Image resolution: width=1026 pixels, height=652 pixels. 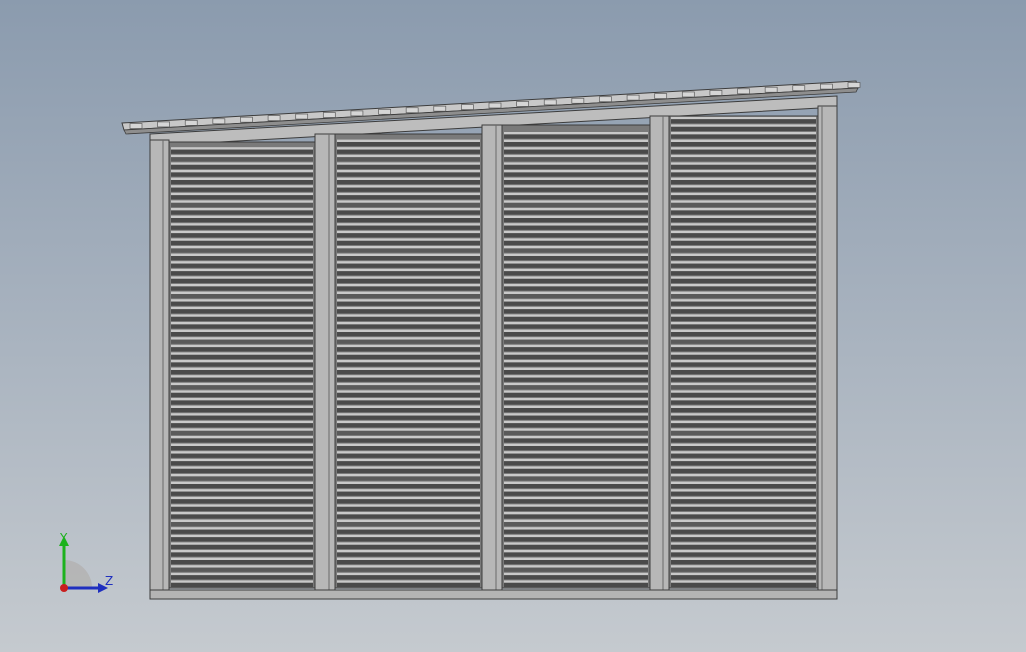 What do you see at coordinates (63, 538) in the screenshot?
I see `y-axis-label: Y` at bounding box center [63, 538].